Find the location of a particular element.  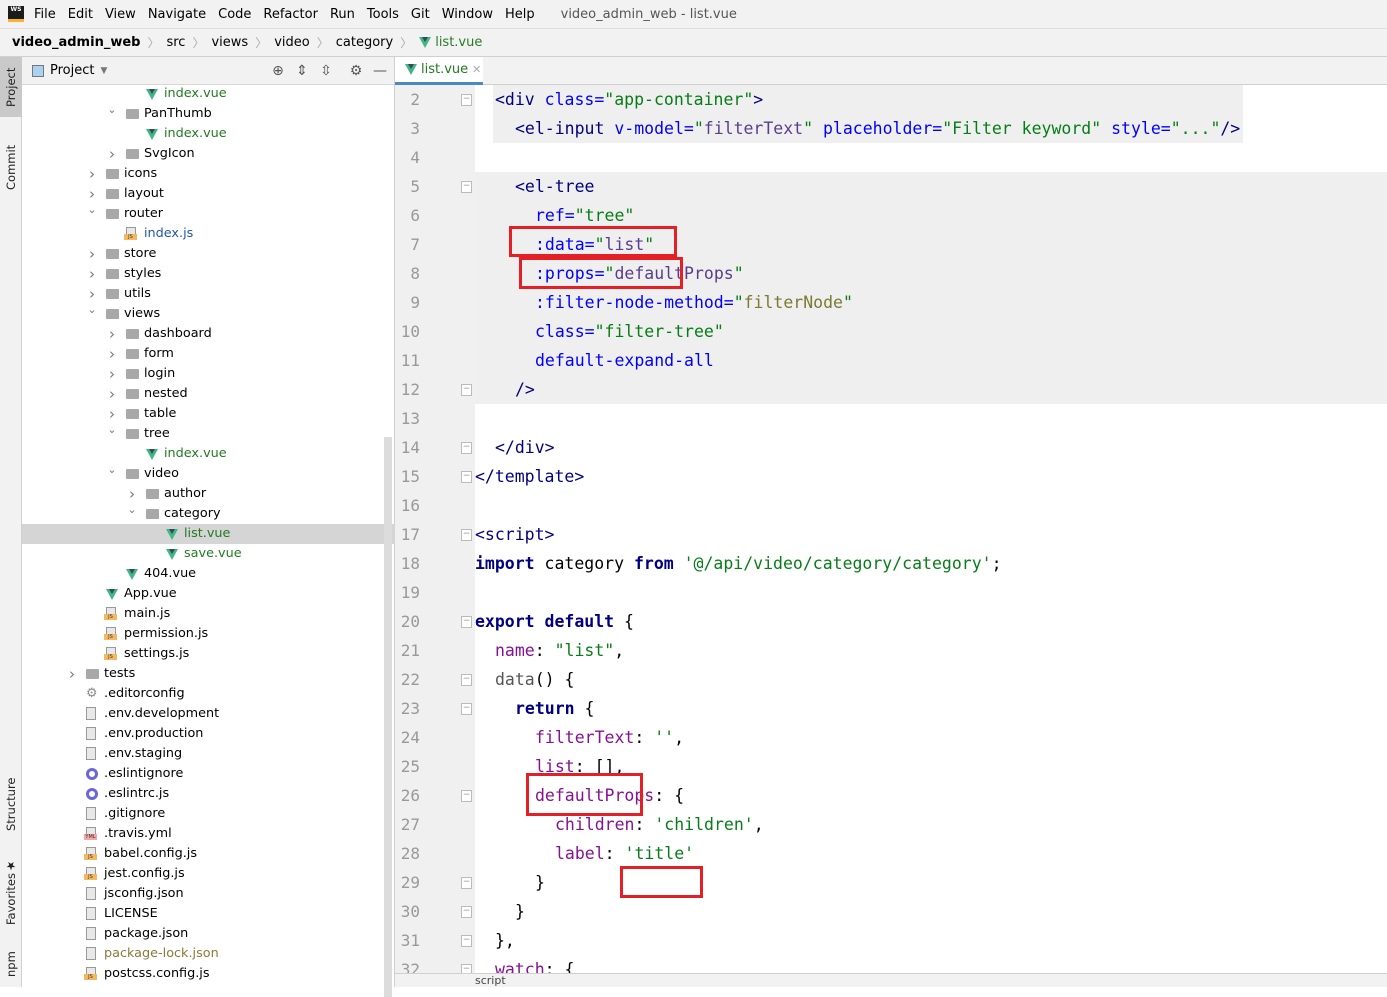

tree-item: JS jest.config.js is located at coordinates (208, 874).